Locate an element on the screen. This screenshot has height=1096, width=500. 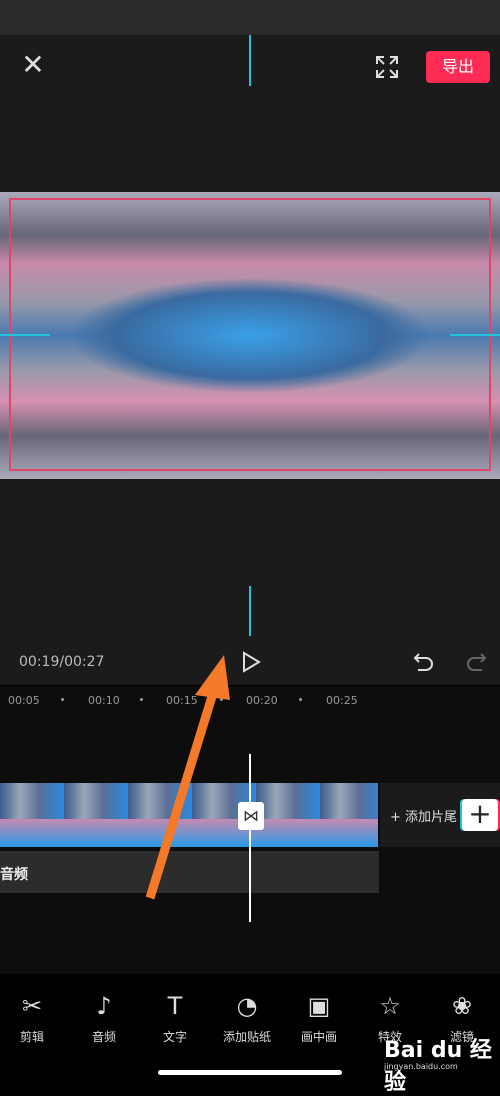
music-note-icon: ♪ is located at coordinates (104, 1006).